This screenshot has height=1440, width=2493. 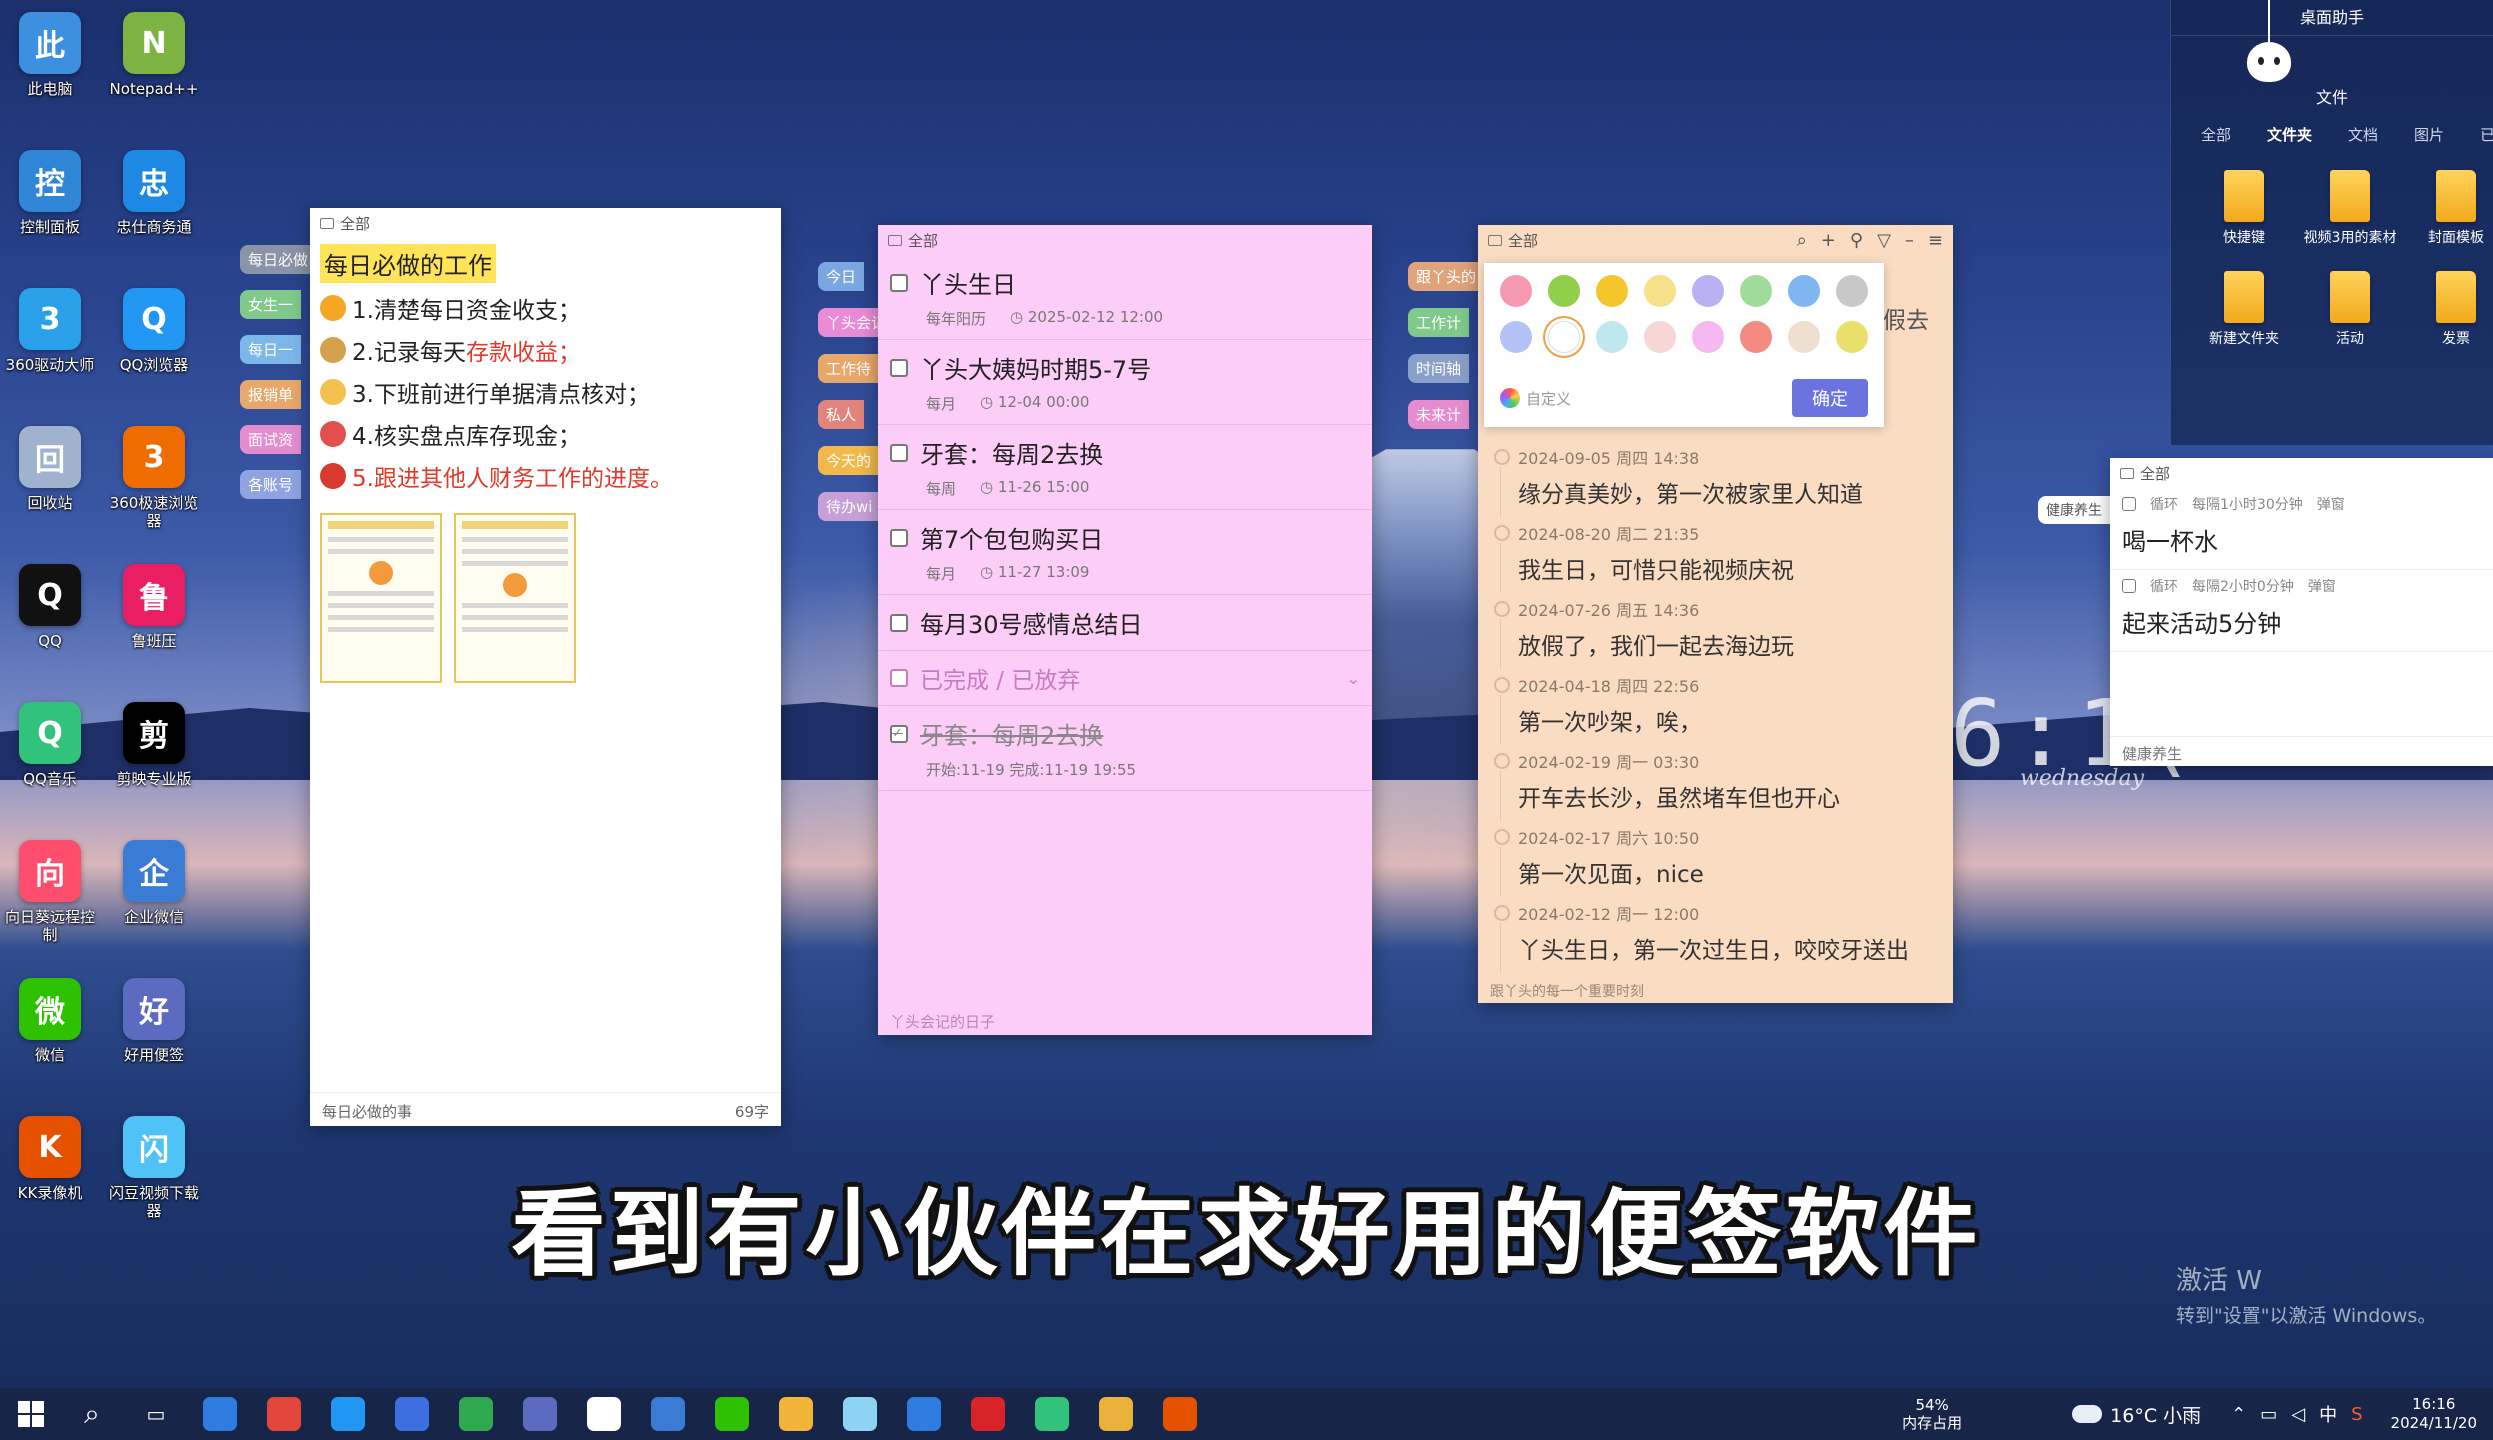 I want to click on timeline-entry: 2024-02-12 周一 12:00 丫头生日，第一次过生日，咬咬牙送出, so click(x=1712, y=937).